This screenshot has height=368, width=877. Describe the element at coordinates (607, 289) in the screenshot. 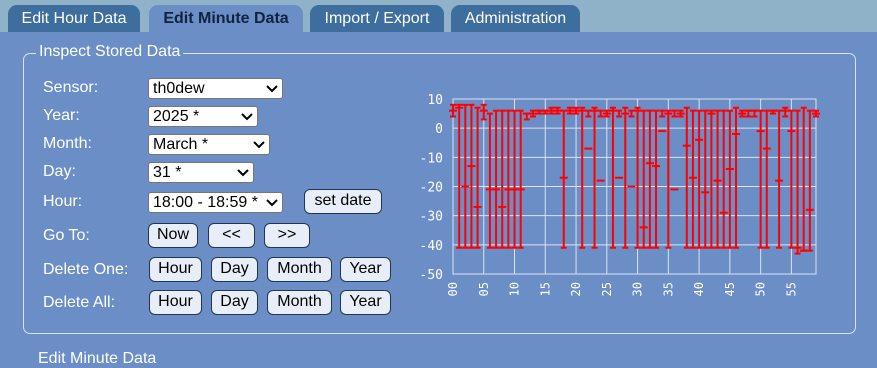

I see `x-tick-label: 25` at that location.